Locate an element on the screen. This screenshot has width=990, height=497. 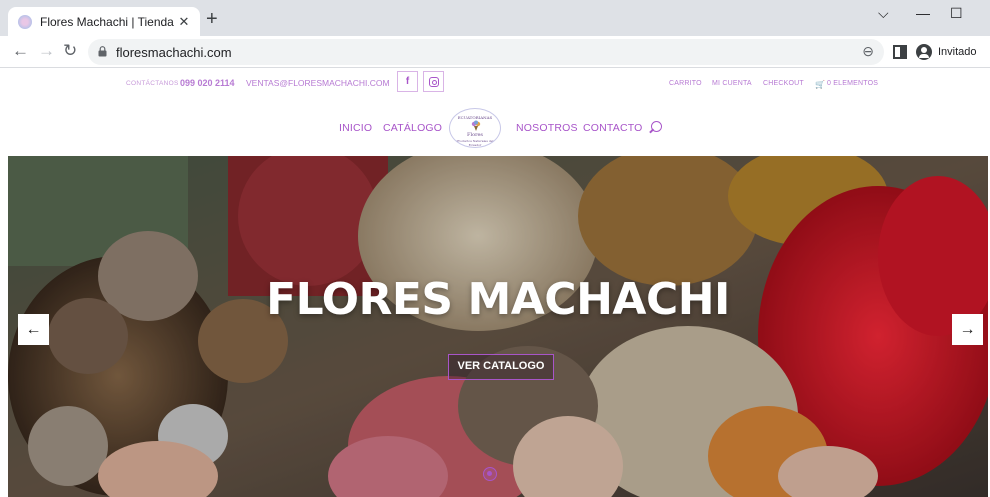
next-slide-button: → is located at coordinates (967, 329).